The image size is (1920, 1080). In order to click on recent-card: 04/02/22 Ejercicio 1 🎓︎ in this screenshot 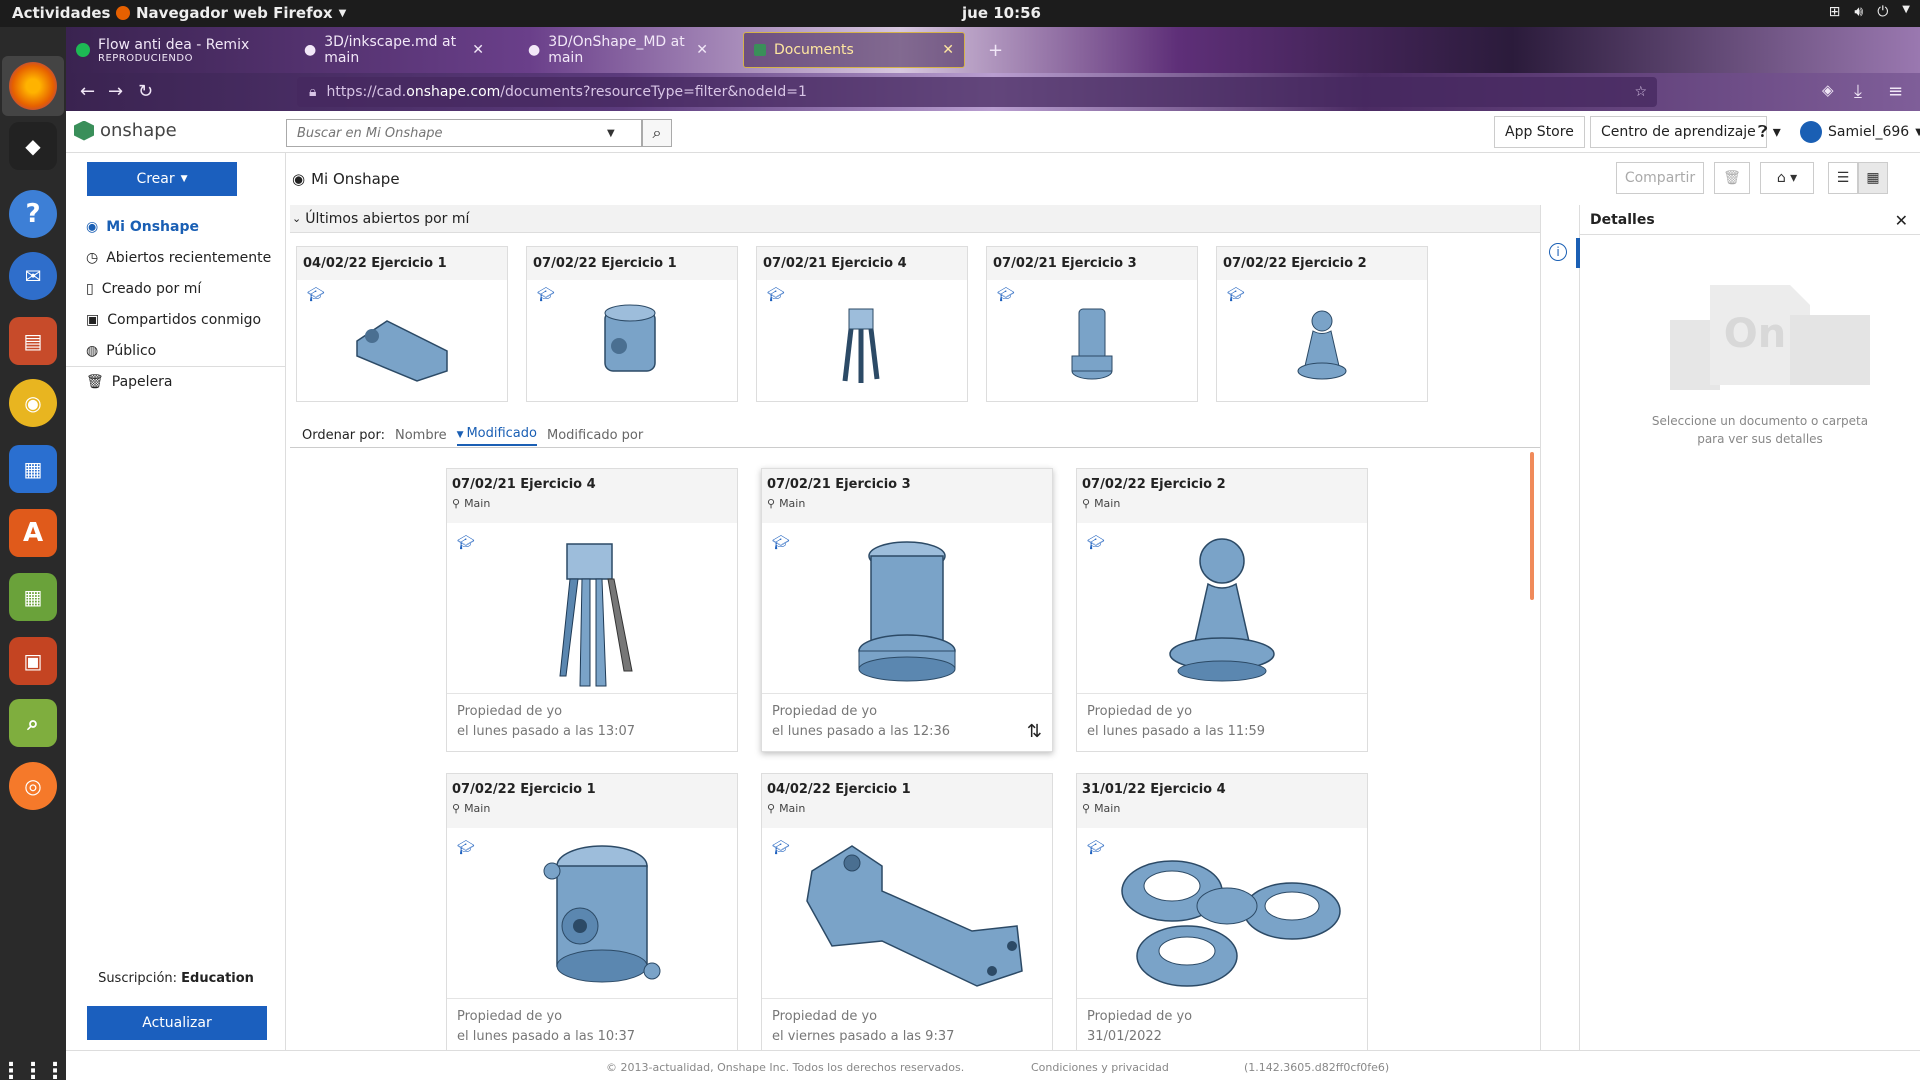, I will do `click(402, 324)`.